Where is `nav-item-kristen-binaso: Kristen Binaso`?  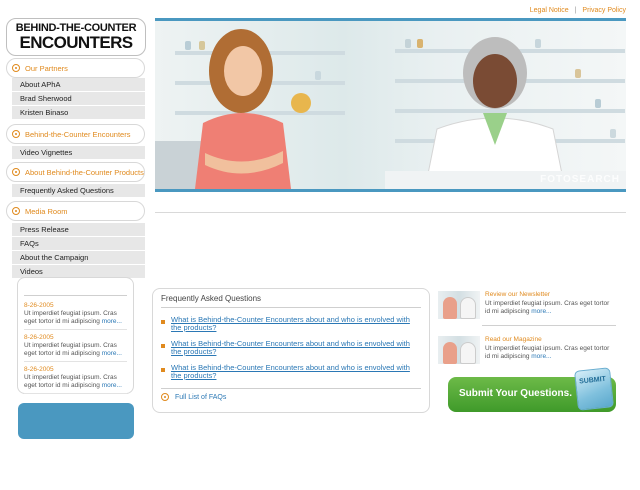 nav-item-kristen-binaso: Kristen Binaso is located at coordinates (78, 113).